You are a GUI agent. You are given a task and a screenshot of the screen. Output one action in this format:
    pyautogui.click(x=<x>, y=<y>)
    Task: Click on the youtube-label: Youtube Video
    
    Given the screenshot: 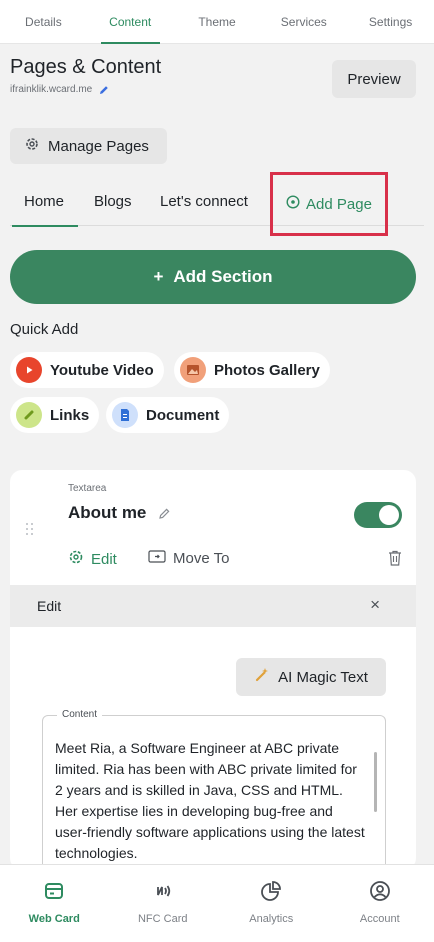 What is the action you would take?
    pyautogui.click(x=102, y=370)
    